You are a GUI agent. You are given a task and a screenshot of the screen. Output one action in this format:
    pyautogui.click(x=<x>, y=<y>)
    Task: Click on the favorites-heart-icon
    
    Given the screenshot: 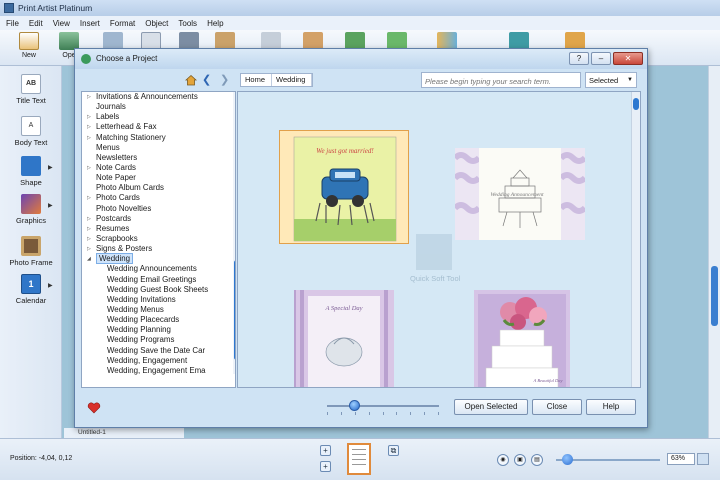 What is the action you would take?
    pyautogui.click(x=94, y=408)
    